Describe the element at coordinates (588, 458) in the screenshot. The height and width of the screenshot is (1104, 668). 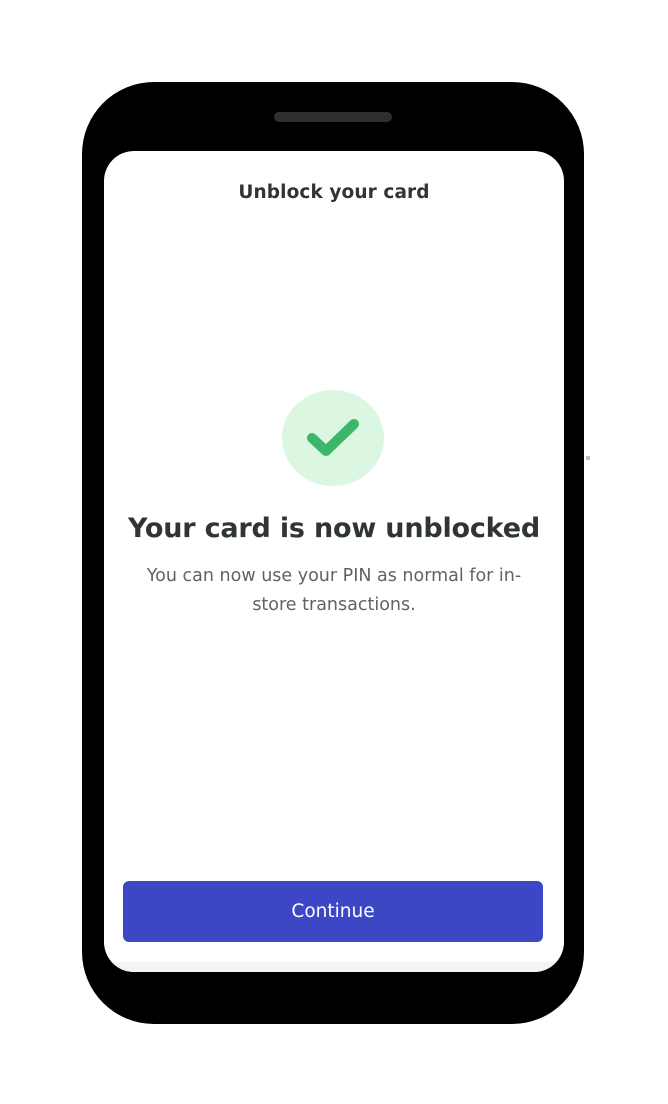
I see `stray-dot` at that location.